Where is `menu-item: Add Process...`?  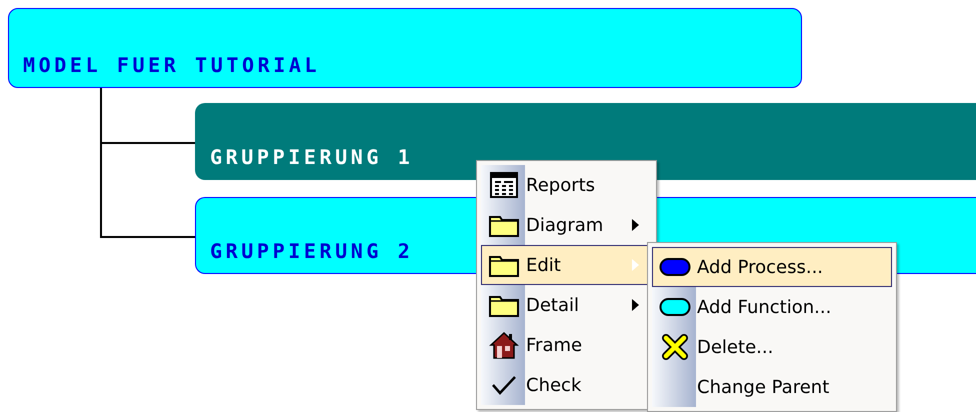 menu-item: Add Process... is located at coordinates (772, 267).